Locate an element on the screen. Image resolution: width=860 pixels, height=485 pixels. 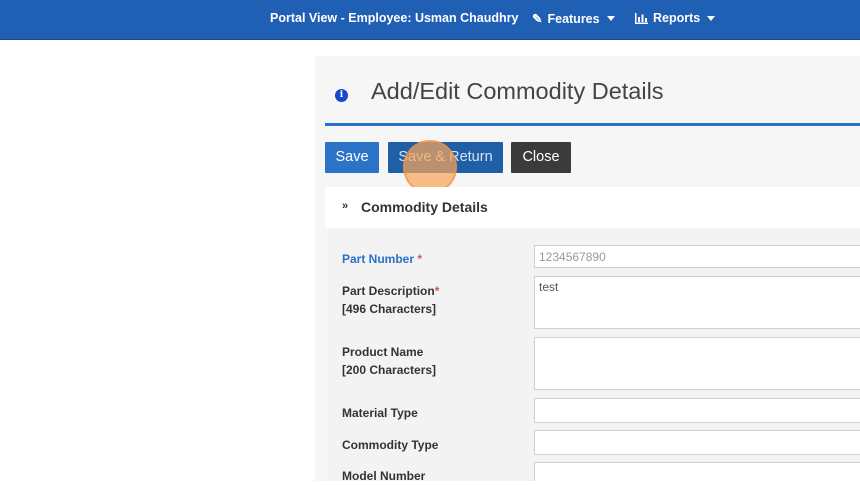
features-menu-label: Features is located at coordinates (573, 18).